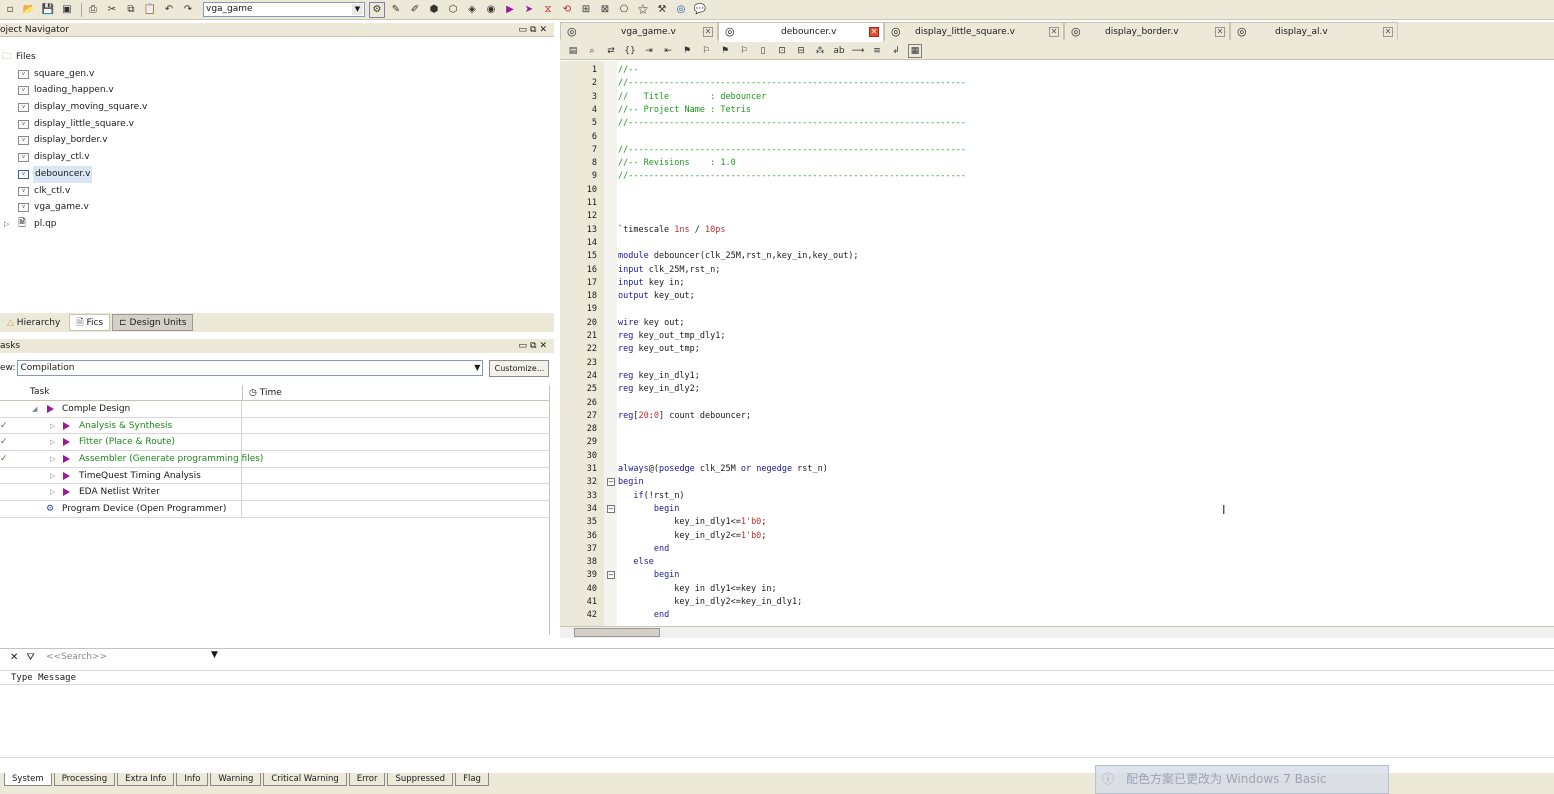 The height and width of the screenshot is (794, 1554). I want to click on code-line: //-- Revisions : 1.0, so click(677, 163).